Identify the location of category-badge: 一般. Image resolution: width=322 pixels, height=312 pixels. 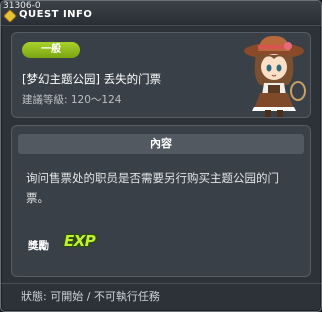
(51, 50).